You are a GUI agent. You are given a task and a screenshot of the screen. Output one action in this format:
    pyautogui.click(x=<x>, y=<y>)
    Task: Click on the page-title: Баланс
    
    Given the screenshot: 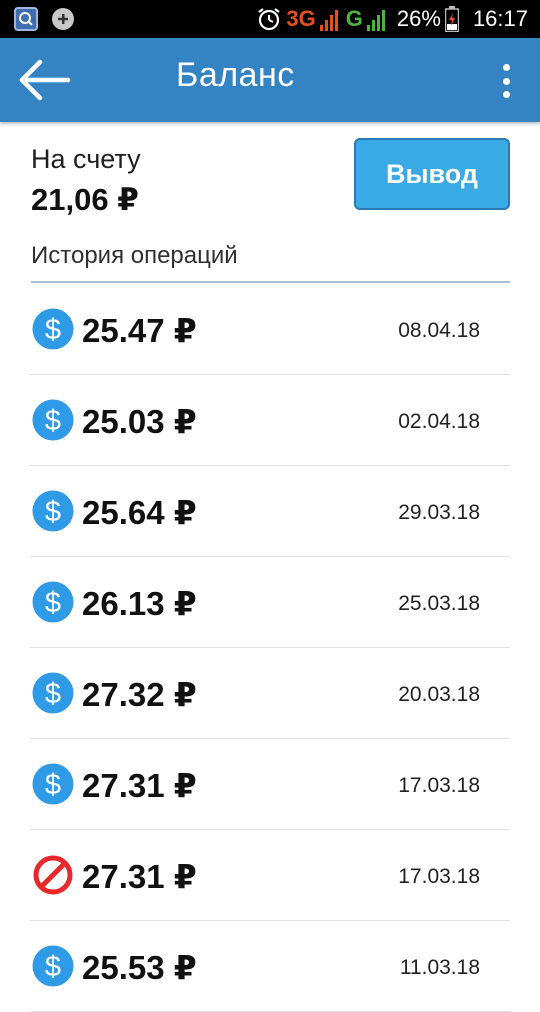 What is the action you would take?
    pyautogui.click(x=235, y=75)
    